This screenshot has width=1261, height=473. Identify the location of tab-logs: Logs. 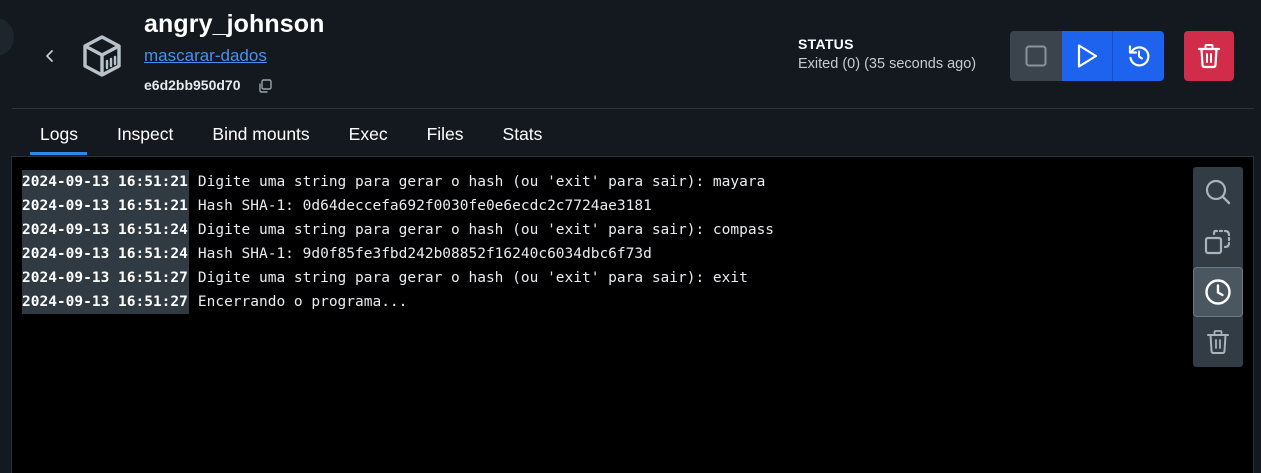
(58, 134).